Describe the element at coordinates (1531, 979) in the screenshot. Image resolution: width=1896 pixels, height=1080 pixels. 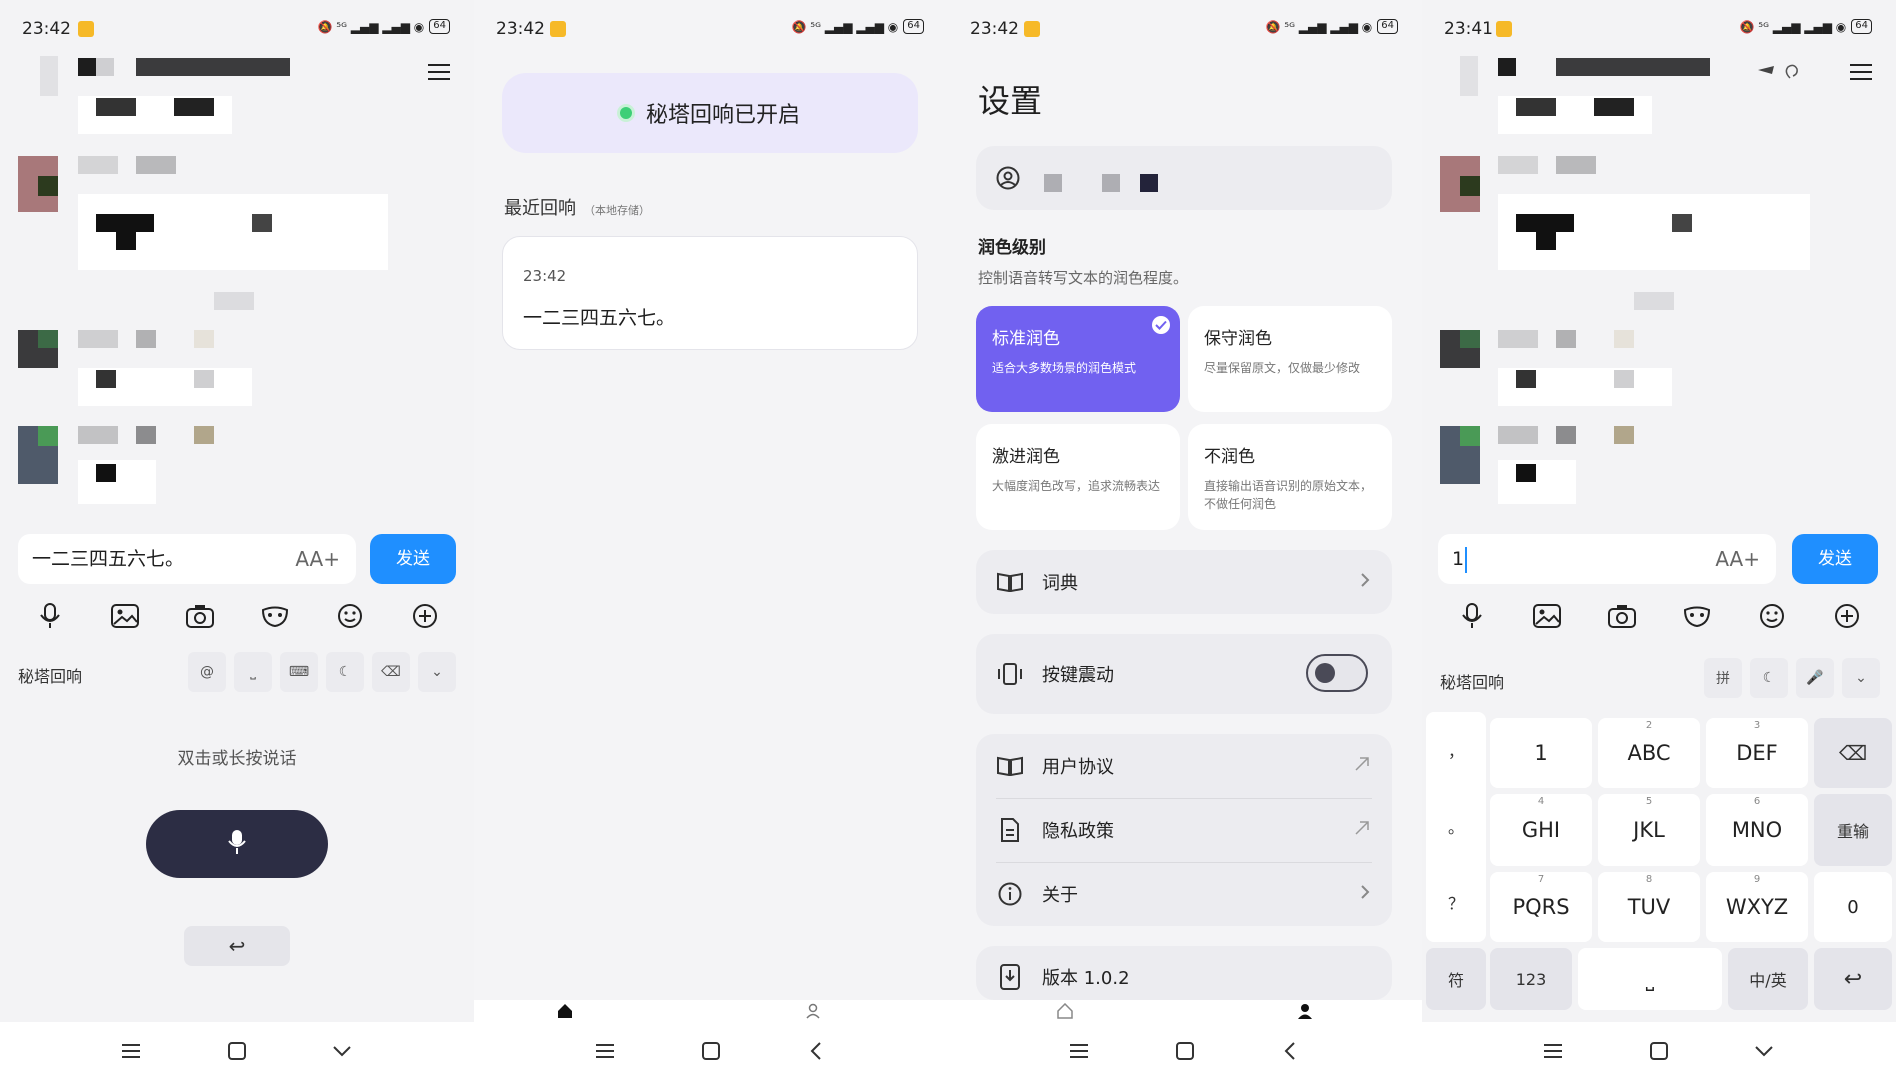
I see `number-key: 123` at that location.